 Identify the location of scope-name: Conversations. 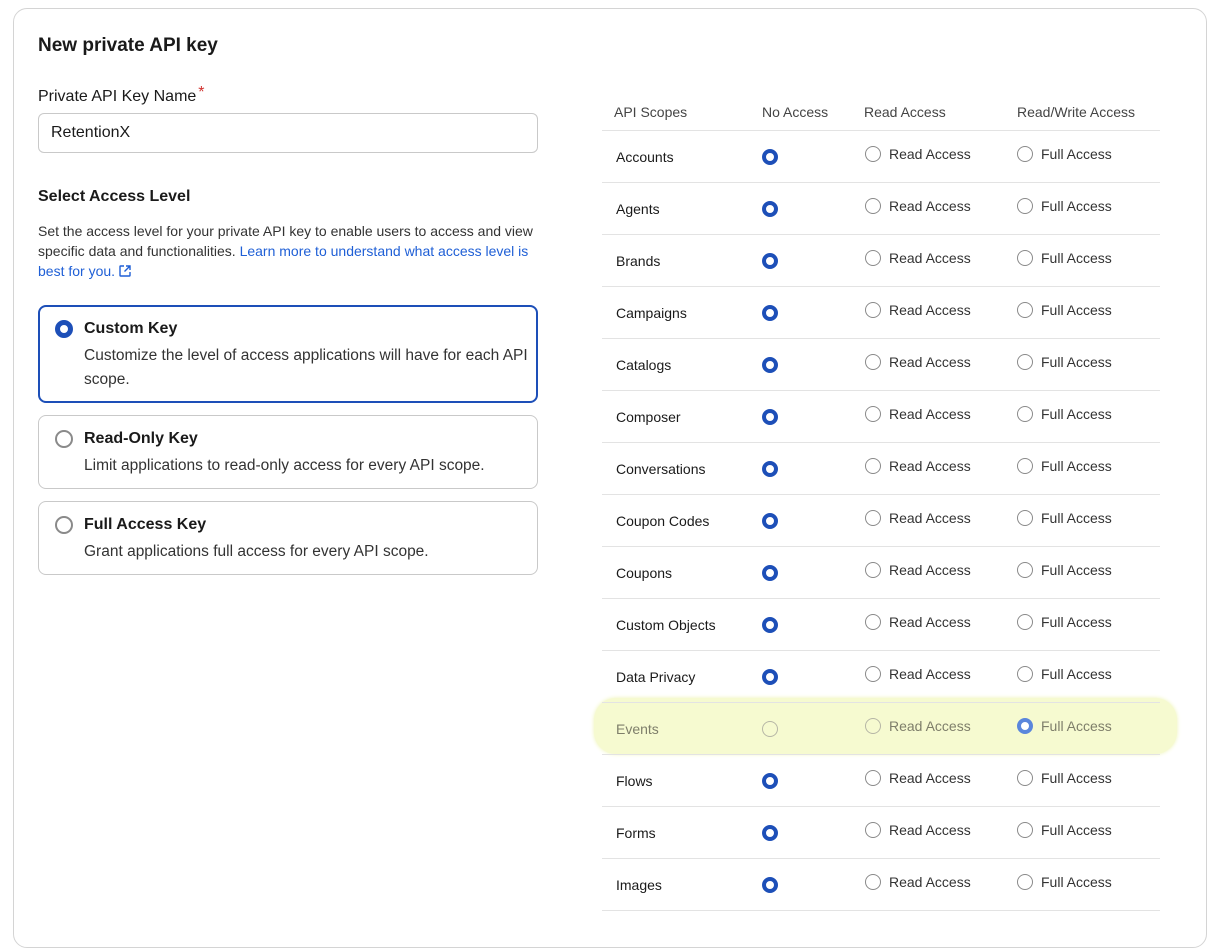
(661, 469).